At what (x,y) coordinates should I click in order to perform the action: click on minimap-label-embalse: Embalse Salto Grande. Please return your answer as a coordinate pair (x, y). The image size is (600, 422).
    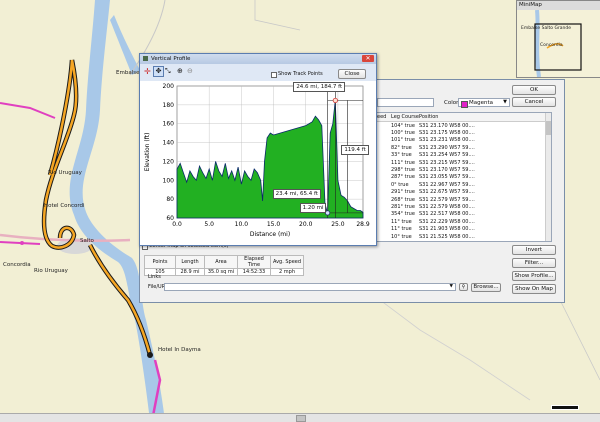
    Looking at the image, I should click on (546, 28).